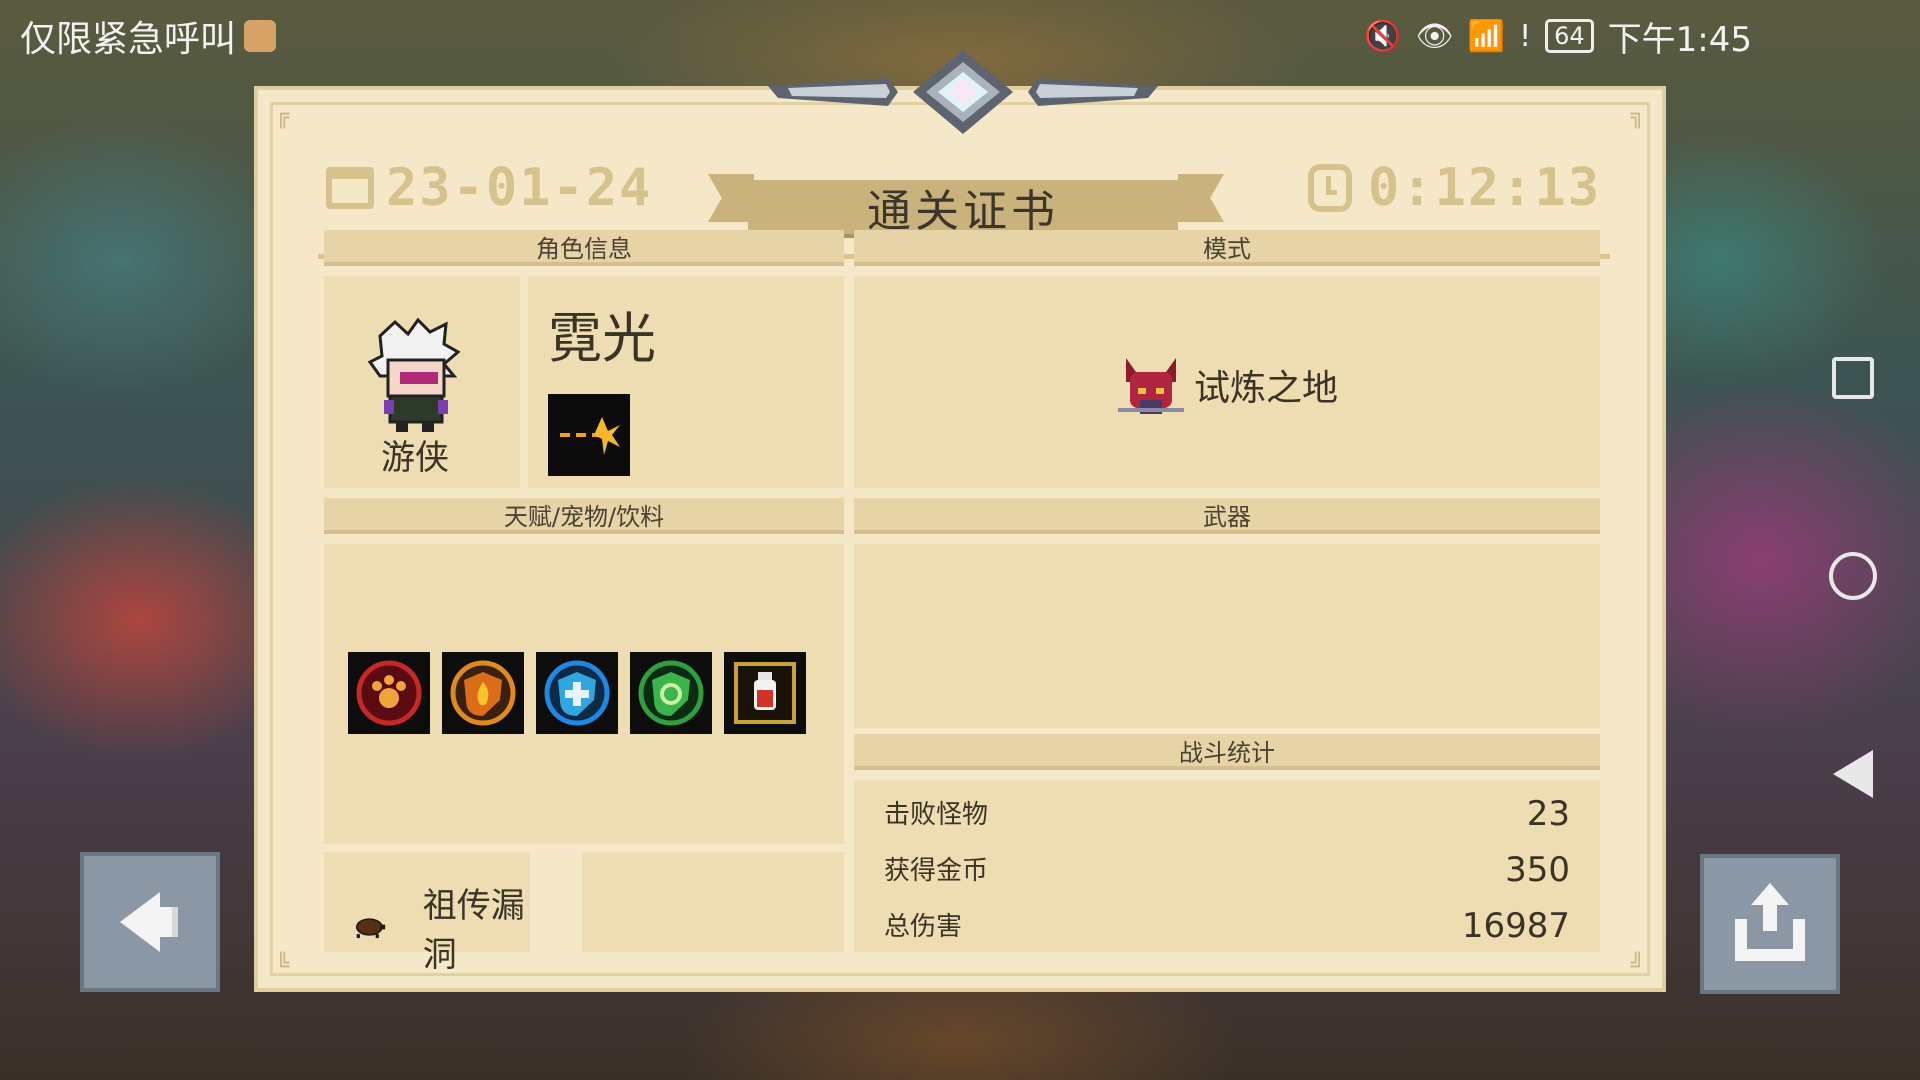 This screenshot has width=1920, height=1080. What do you see at coordinates (1227, 636) in the screenshot?
I see `weapons-panel` at bounding box center [1227, 636].